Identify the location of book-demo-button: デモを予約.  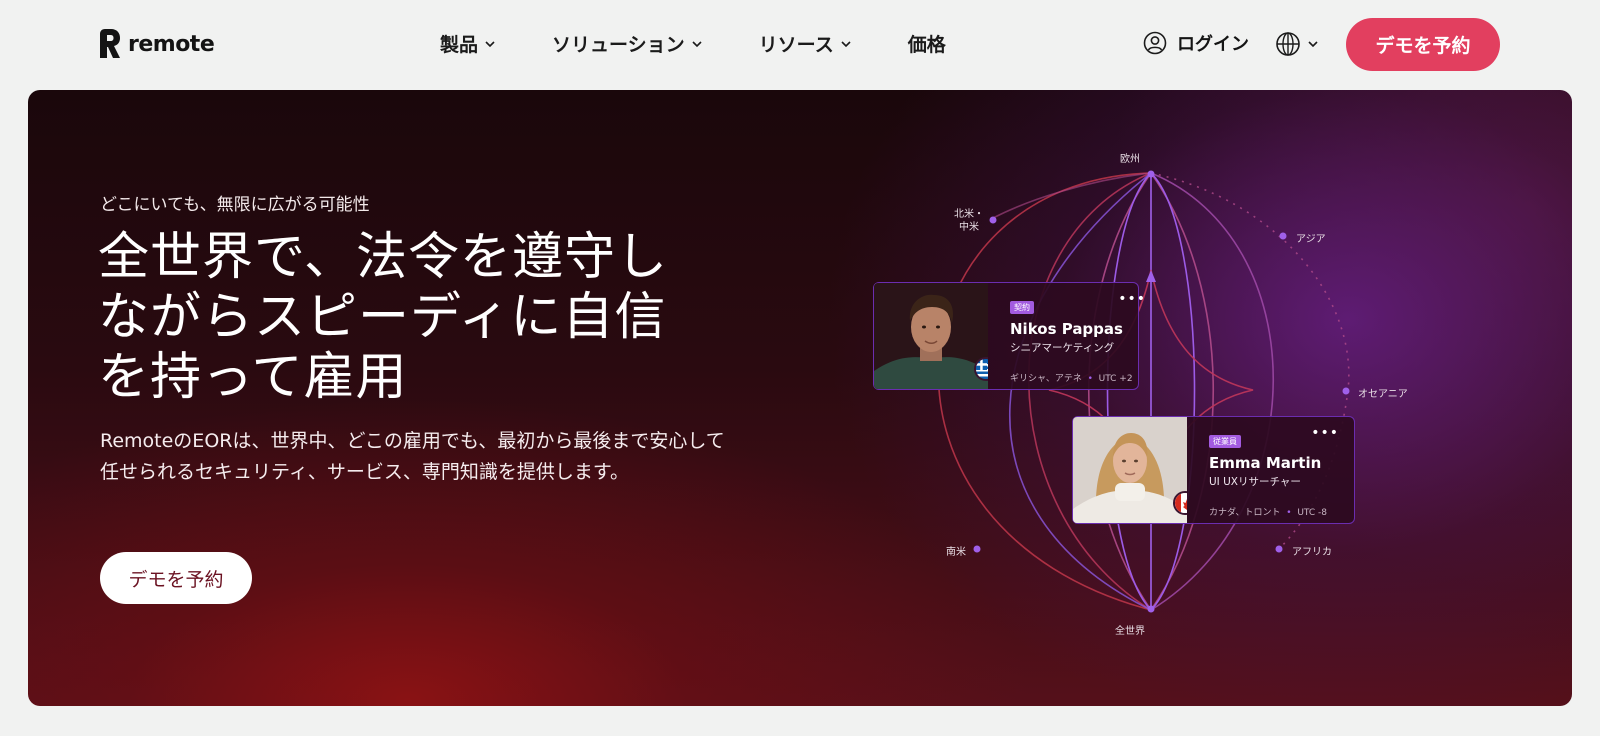
(1423, 44).